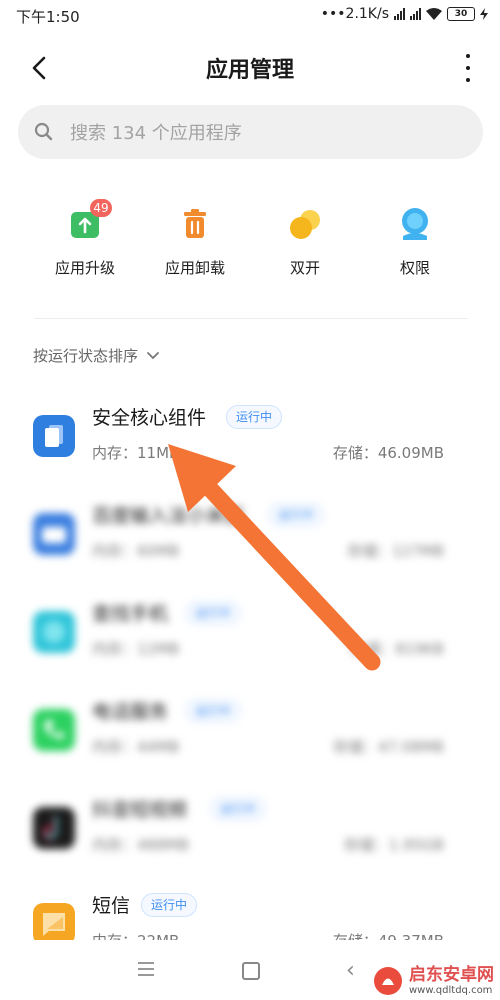  What do you see at coordinates (354, 14) in the screenshot?
I see `network-speed: •••2.1K/s` at bounding box center [354, 14].